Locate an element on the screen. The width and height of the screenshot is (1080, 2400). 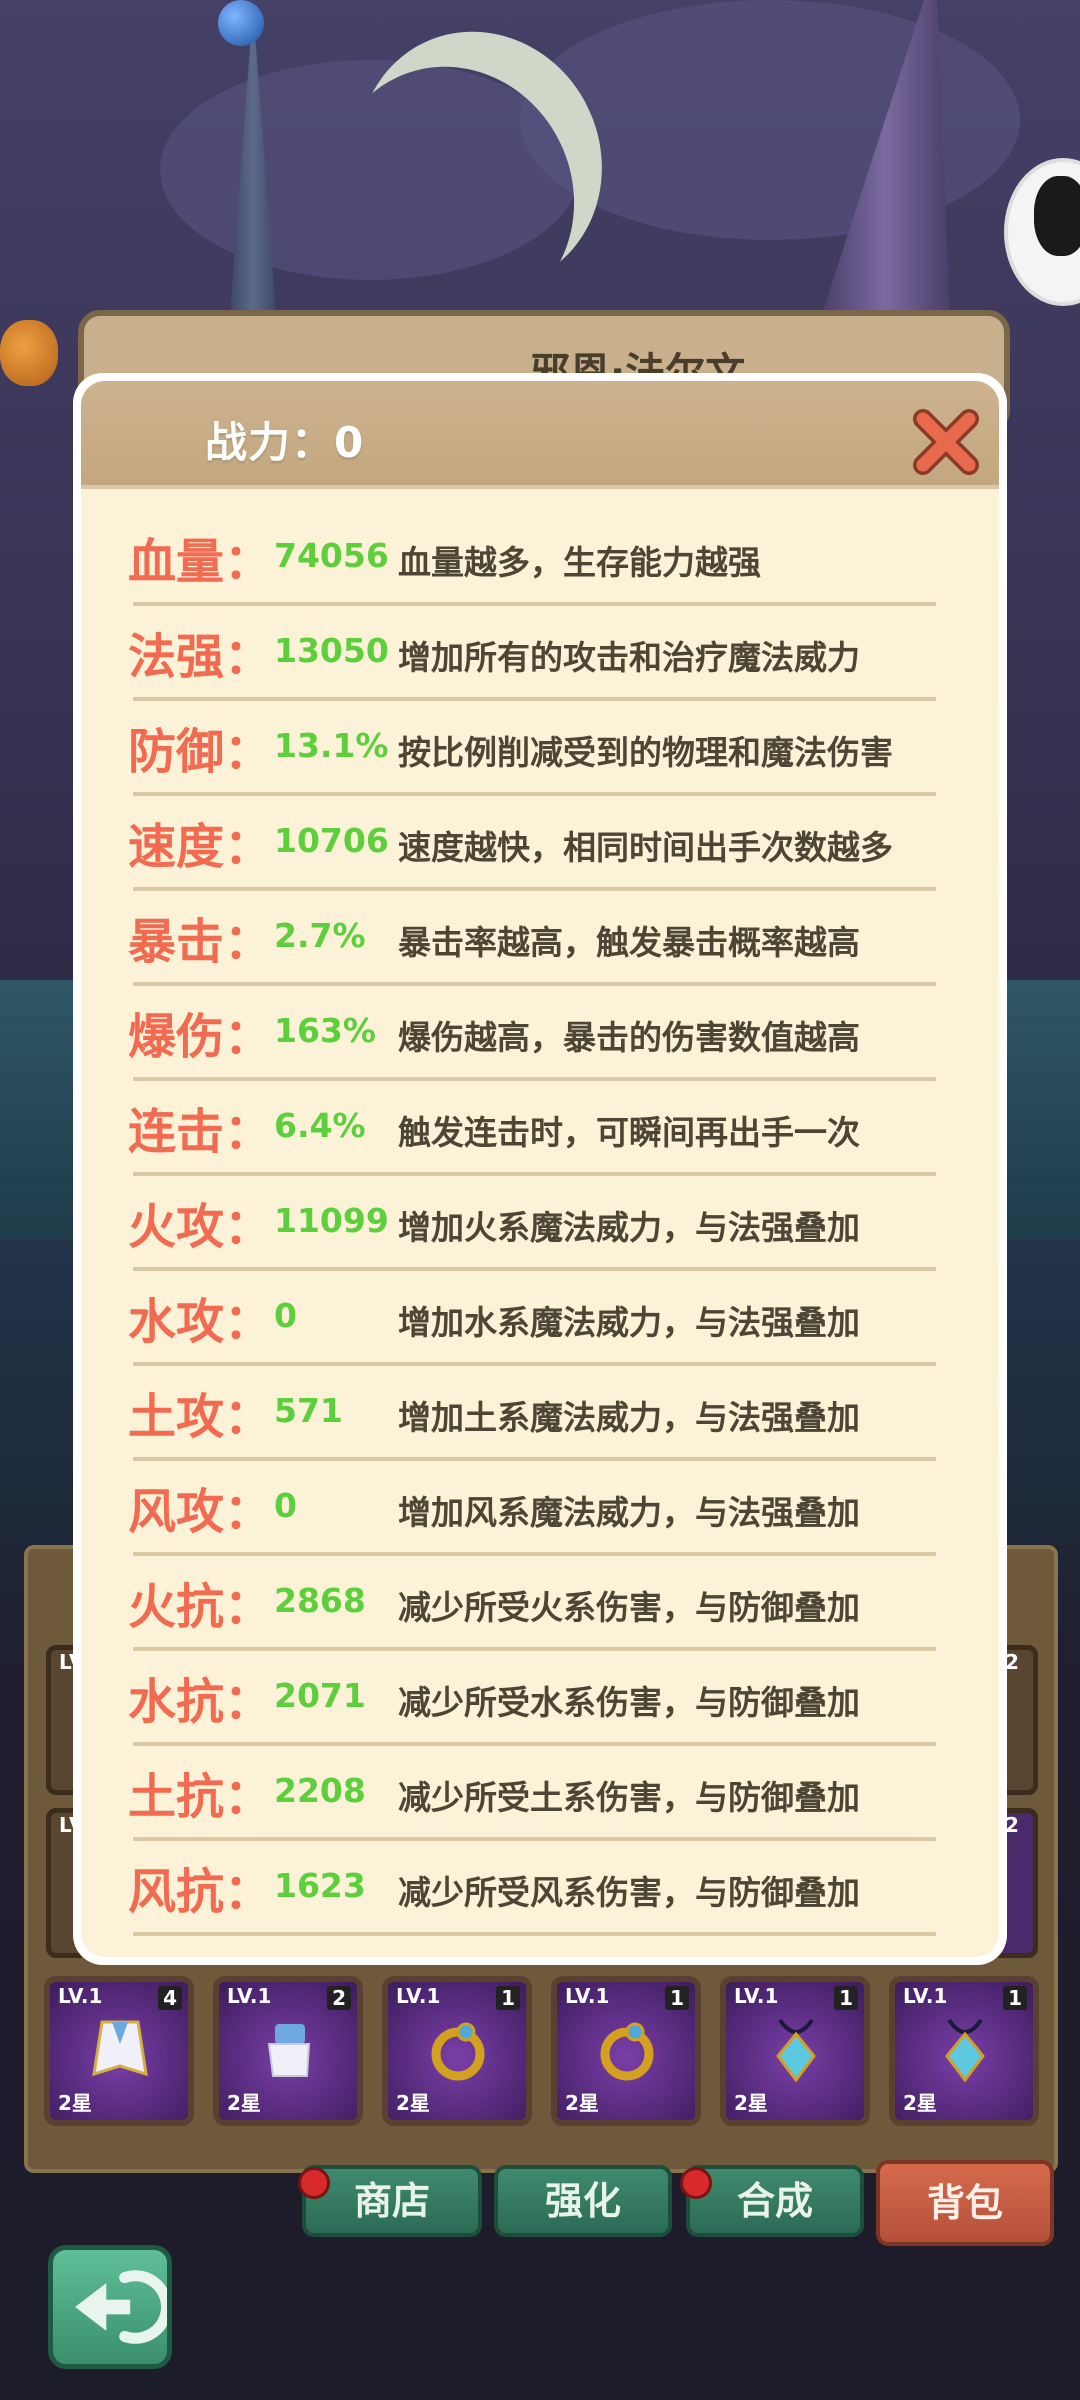
stat-value: 11099 is located at coordinates (331, 1220).